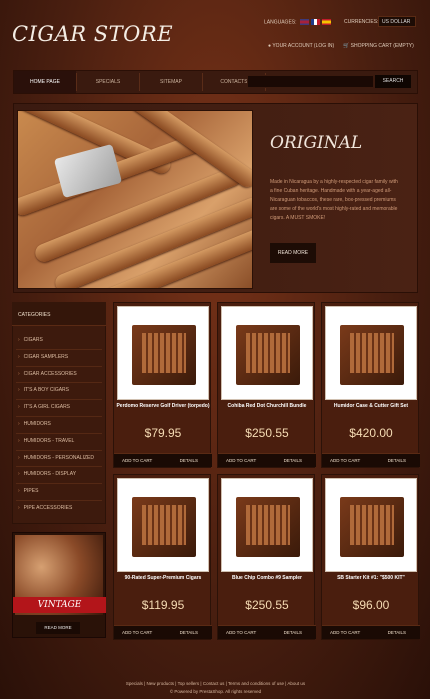 The width and height of the screenshot is (430, 699). I want to click on user-icon: ●, so click(270, 46).